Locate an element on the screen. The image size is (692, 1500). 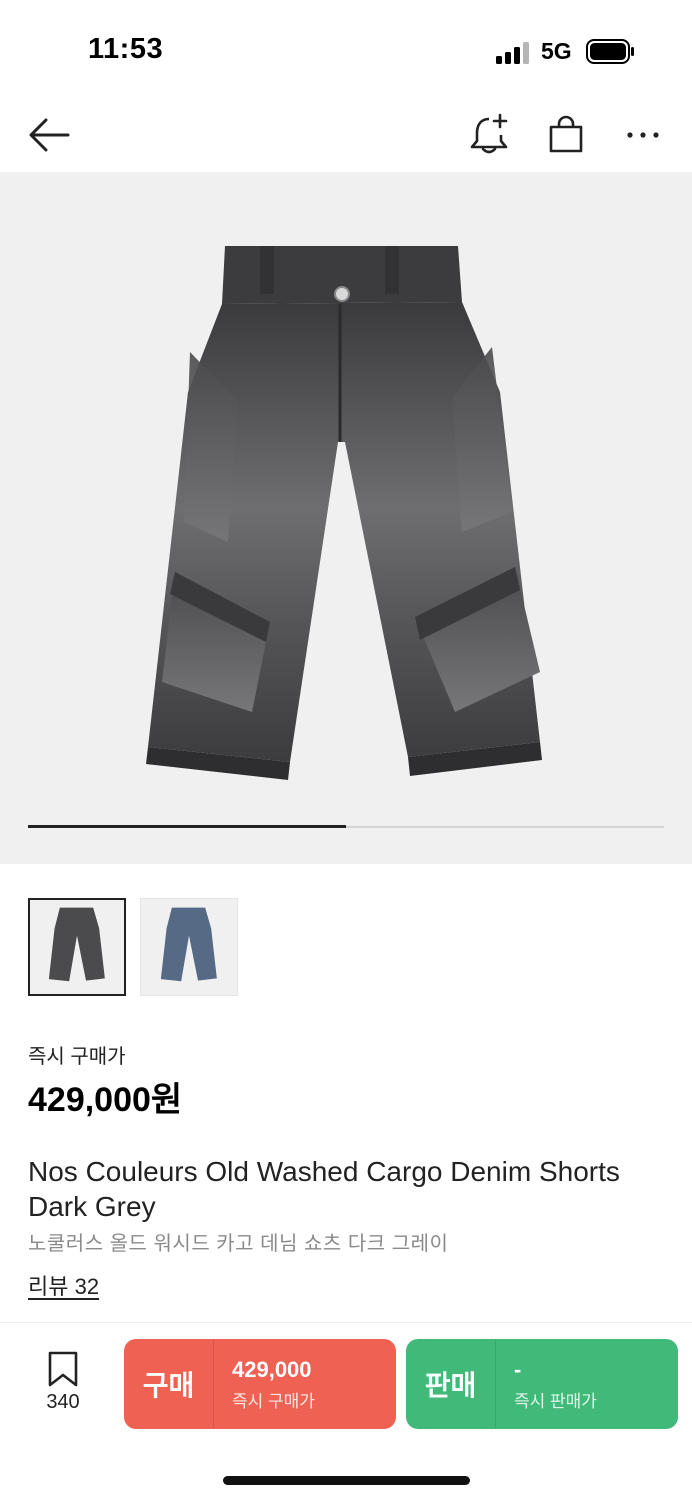
shopping-bag-icon is located at coordinates (566, 134).